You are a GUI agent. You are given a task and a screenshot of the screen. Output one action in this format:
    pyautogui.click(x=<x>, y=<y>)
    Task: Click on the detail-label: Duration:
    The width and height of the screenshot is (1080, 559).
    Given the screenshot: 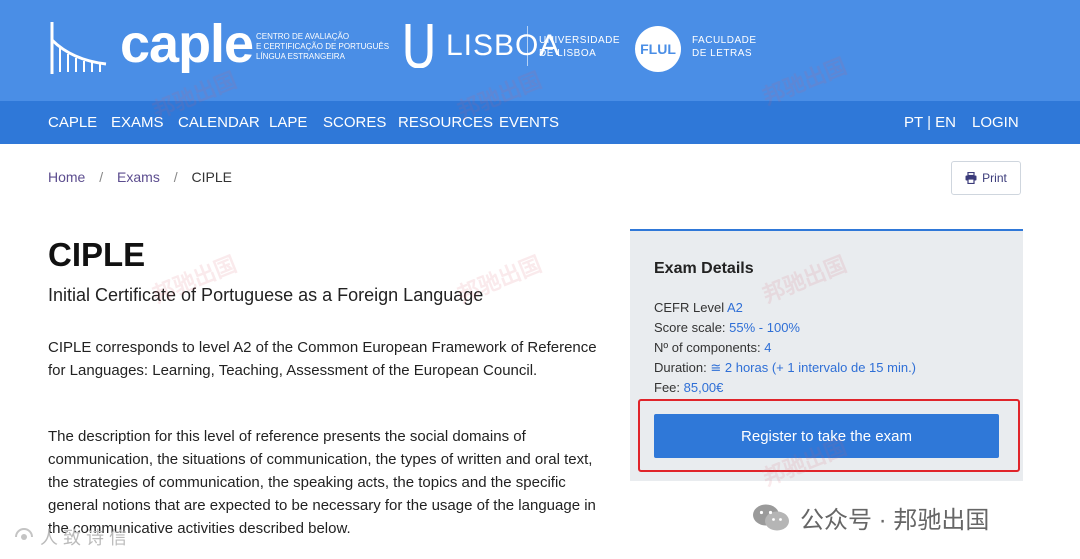 What is the action you would take?
    pyautogui.click(x=682, y=367)
    